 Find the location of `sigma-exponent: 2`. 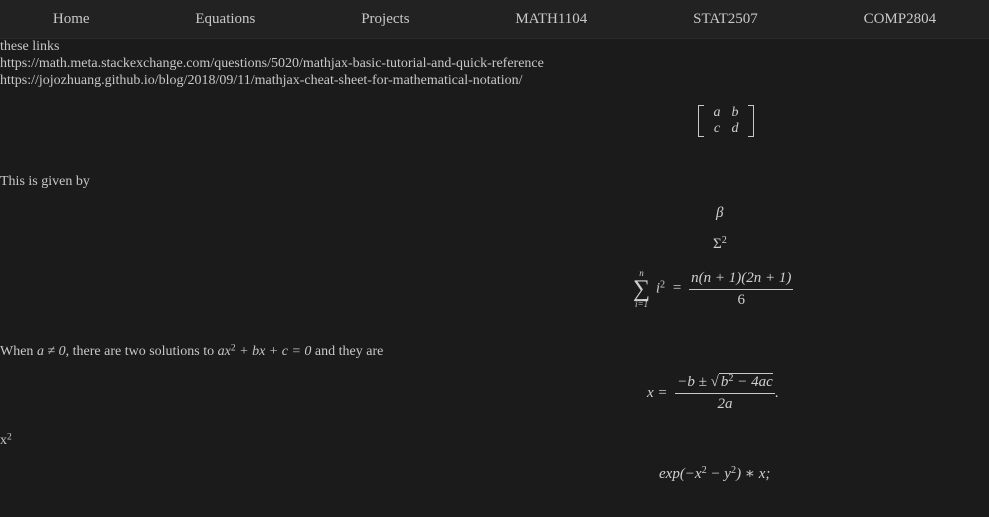

sigma-exponent: 2 is located at coordinates (724, 240).